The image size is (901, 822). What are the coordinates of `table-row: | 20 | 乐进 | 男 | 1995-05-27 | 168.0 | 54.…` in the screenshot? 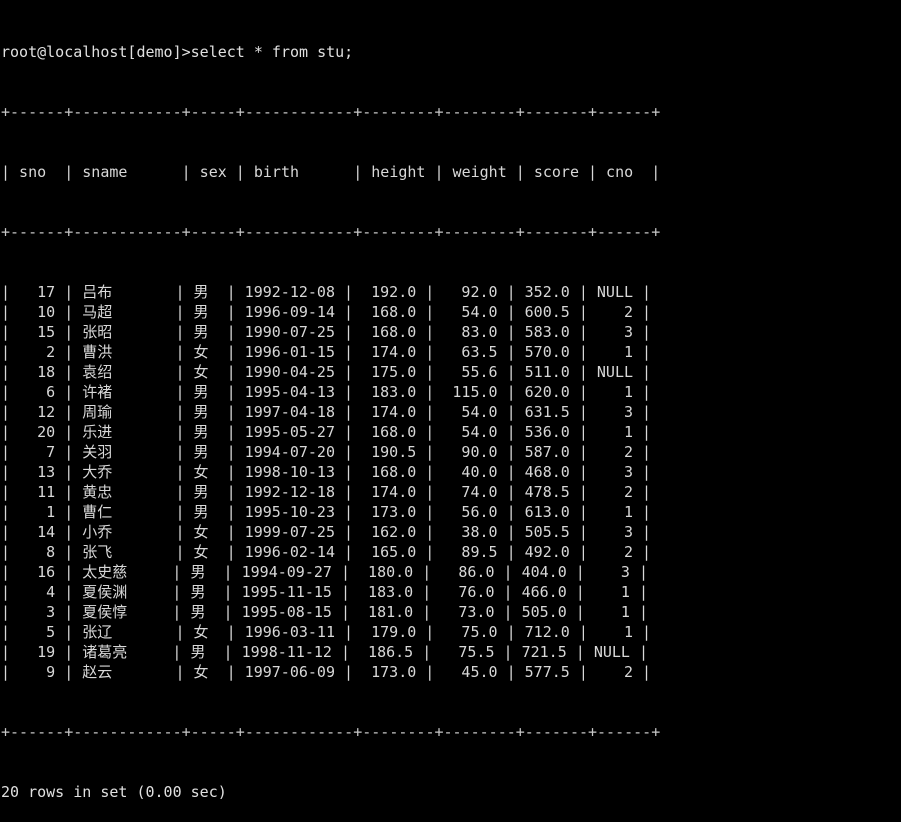 It's located at (326, 432).